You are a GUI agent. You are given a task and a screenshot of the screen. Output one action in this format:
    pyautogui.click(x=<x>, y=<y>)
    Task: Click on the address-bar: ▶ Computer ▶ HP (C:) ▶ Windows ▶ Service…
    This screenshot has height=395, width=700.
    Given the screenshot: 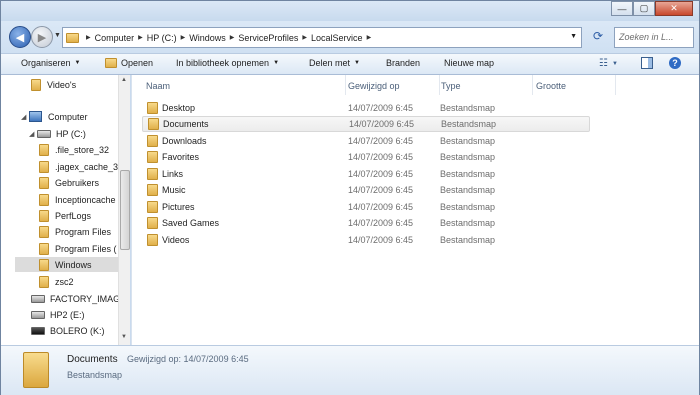 What is the action you would take?
    pyautogui.click(x=322, y=37)
    